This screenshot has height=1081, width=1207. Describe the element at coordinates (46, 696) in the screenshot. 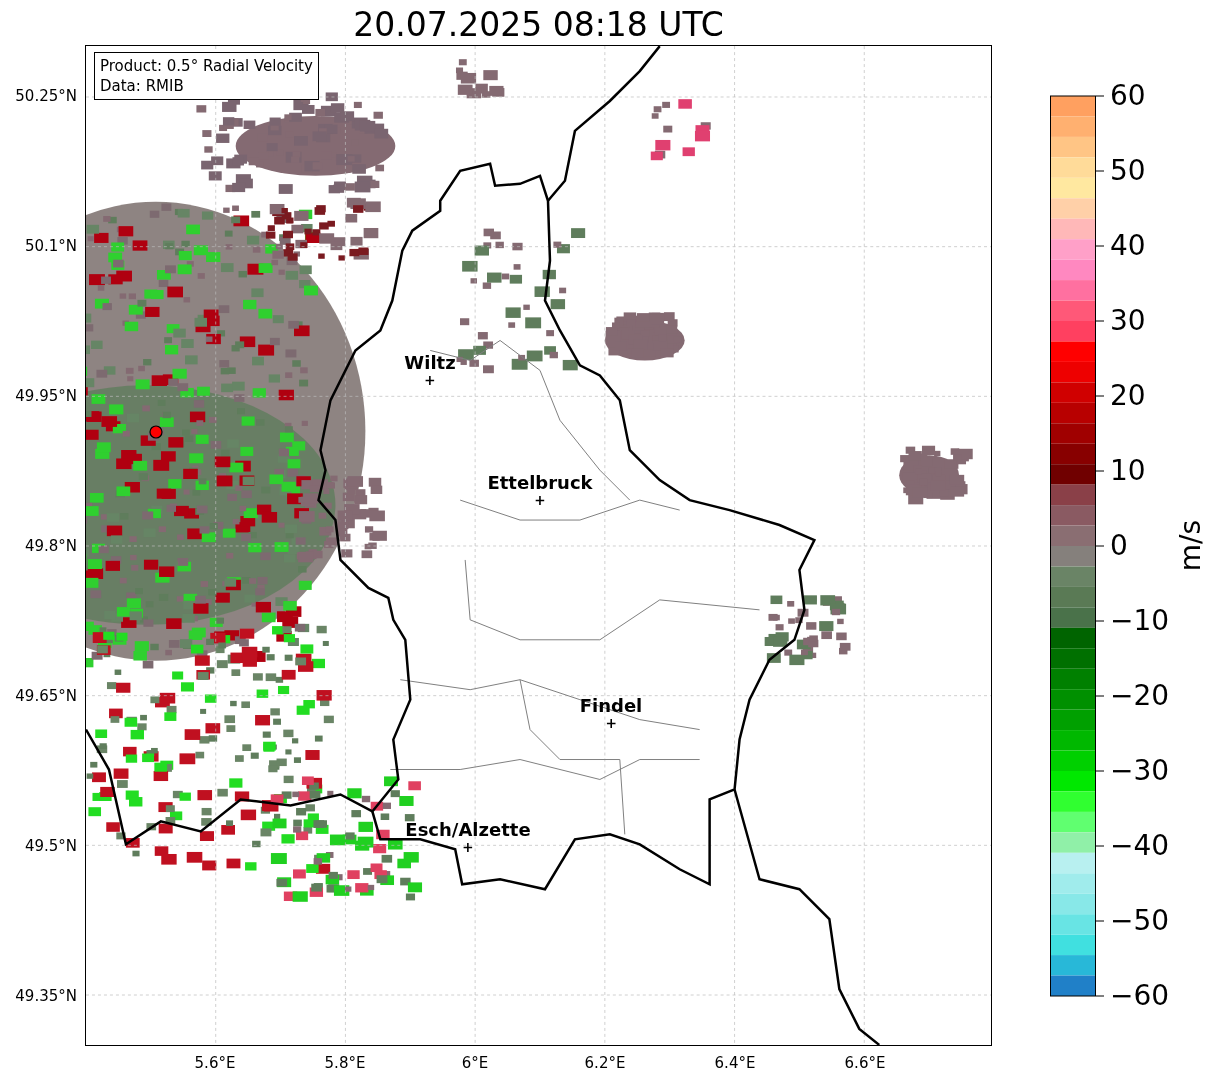

I see `latitude-tick-label: 49.65°N` at that location.